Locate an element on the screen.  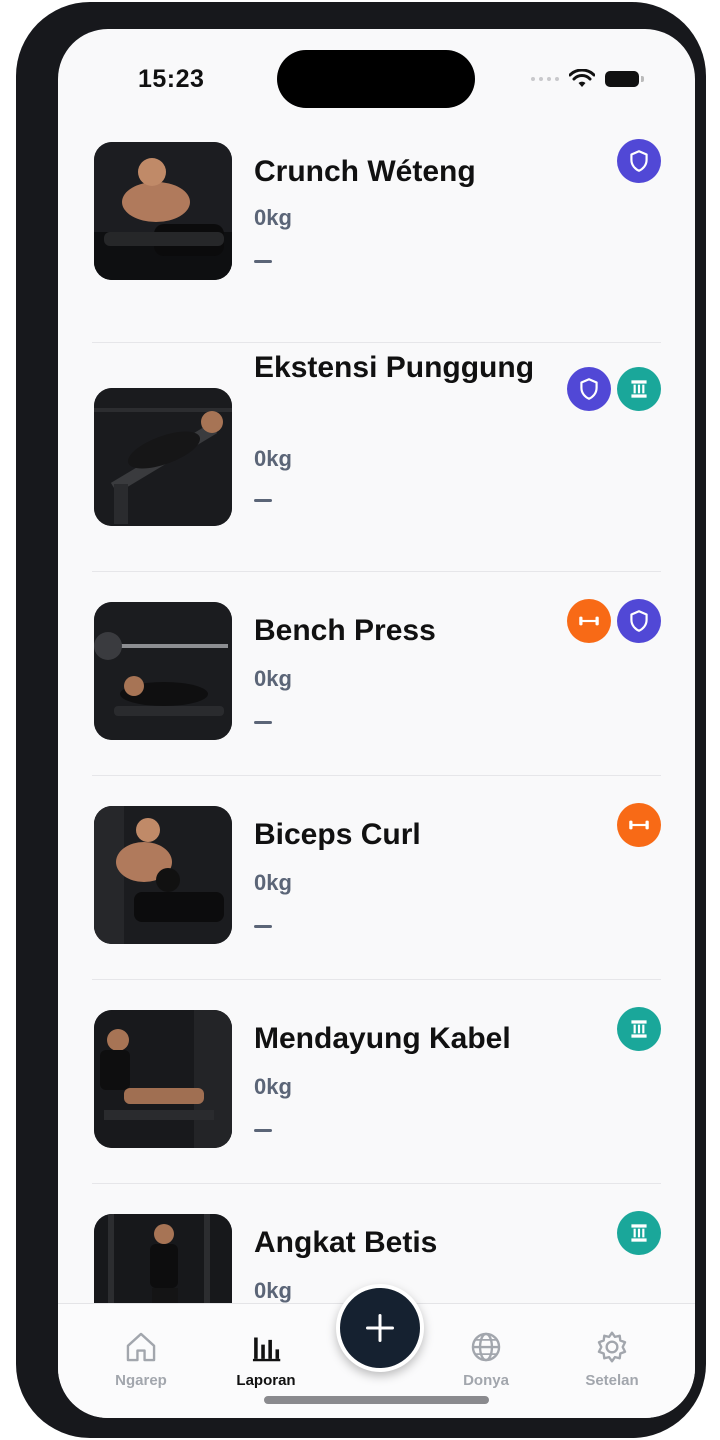
bar-chart-icon is located at coordinates (266, 1349).